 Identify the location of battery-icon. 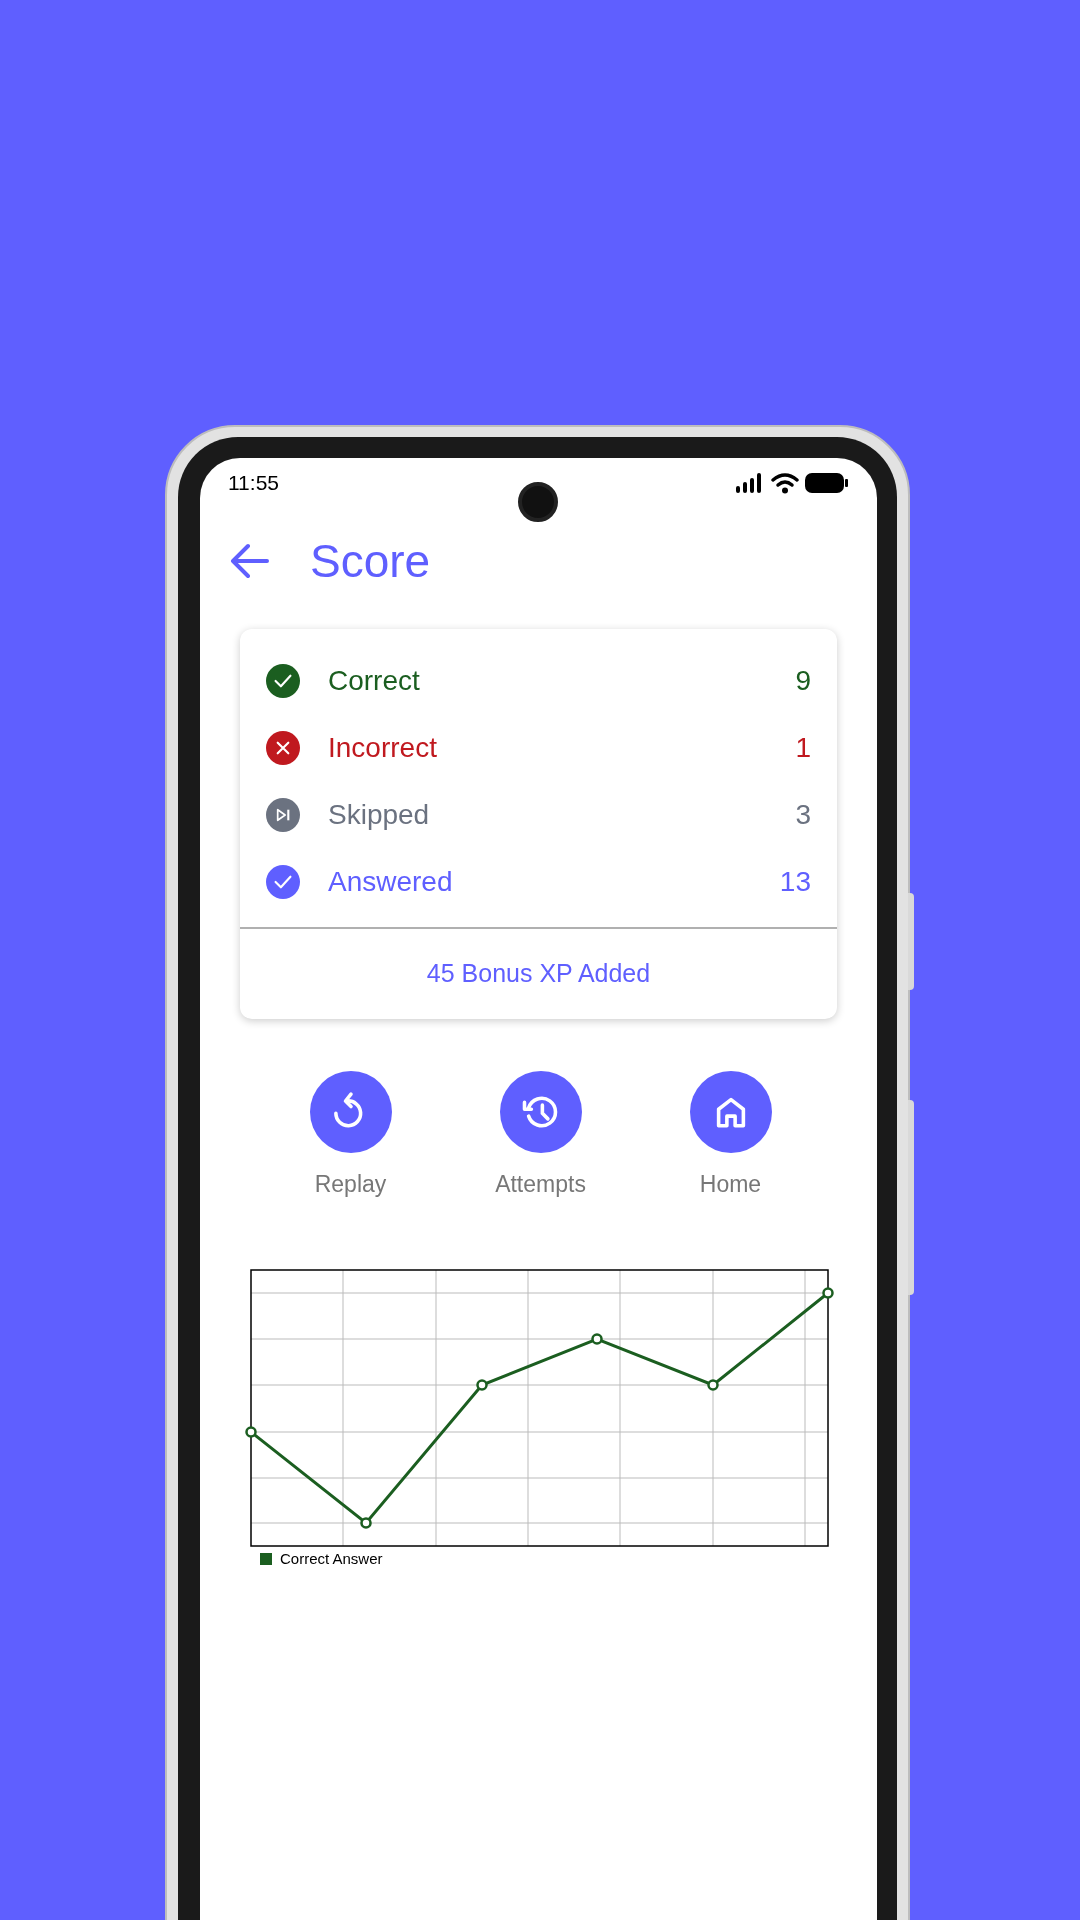
(827, 483).